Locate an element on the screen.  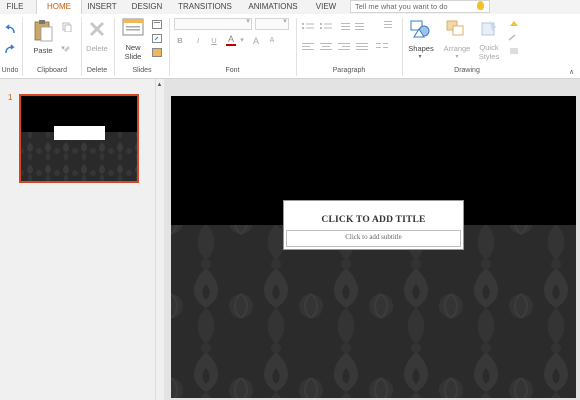
title-placeholder-text: CLICK TO ADD TITLE is located at coordinates (373, 220).